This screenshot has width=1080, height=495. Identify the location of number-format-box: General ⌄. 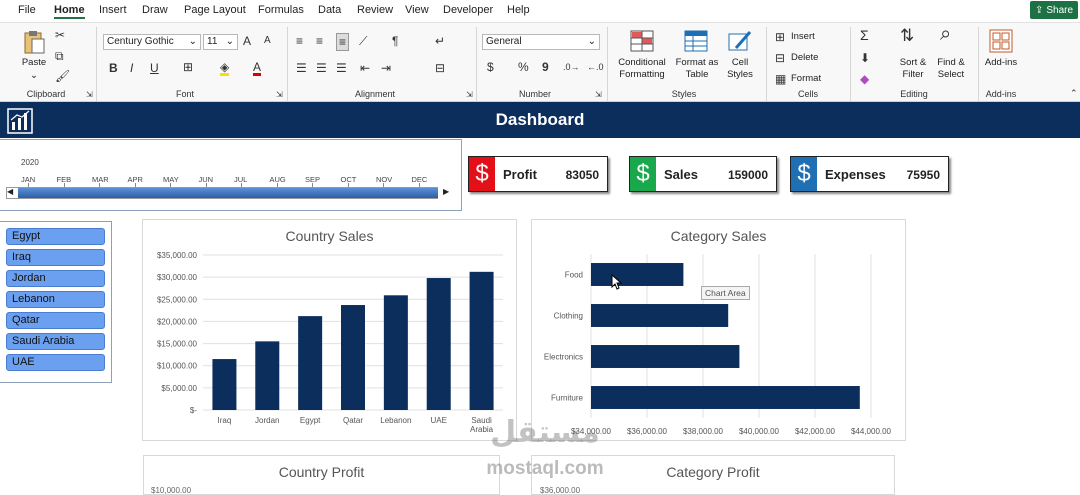
(541, 42).